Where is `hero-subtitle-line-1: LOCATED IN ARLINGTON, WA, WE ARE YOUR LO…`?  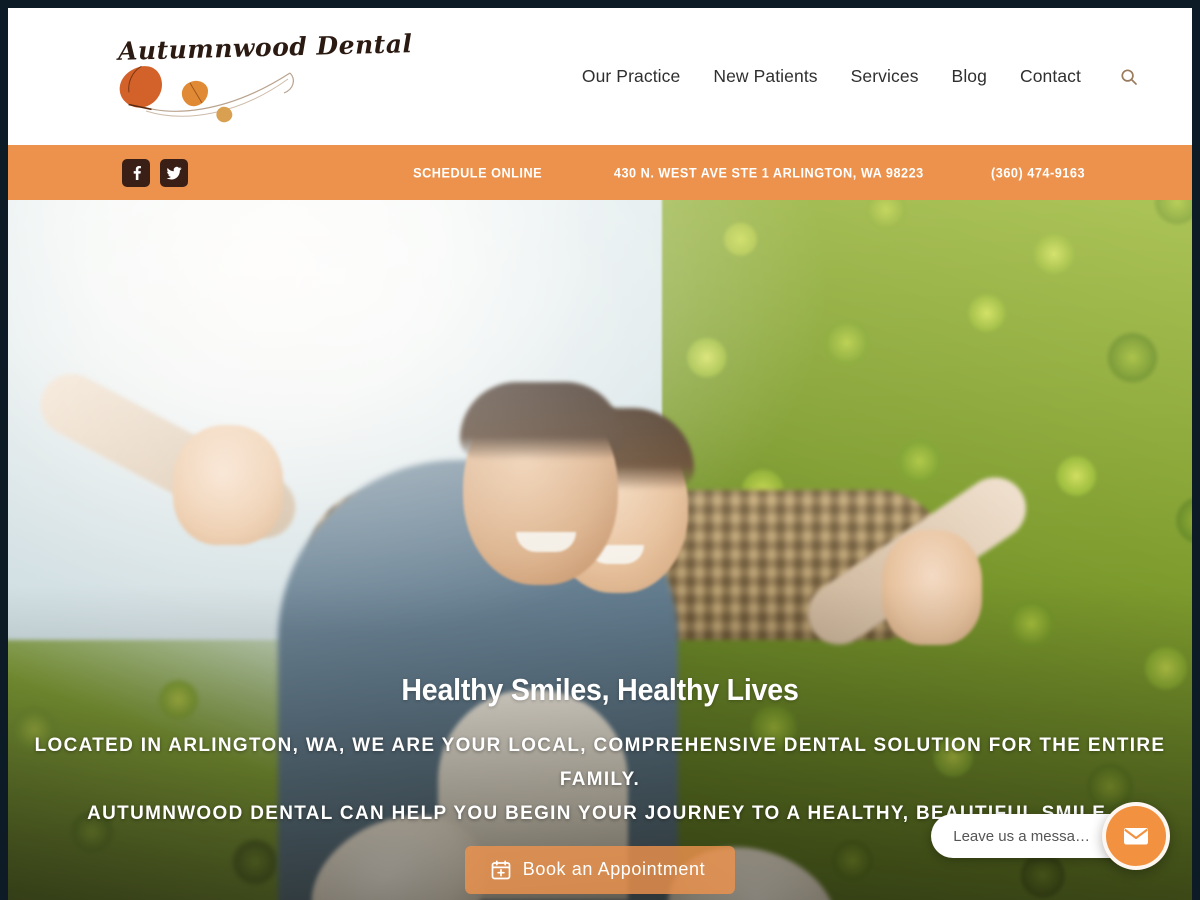 hero-subtitle-line-1: LOCATED IN ARLINGTON, WA, WE ARE YOUR LO… is located at coordinates (600, 762).